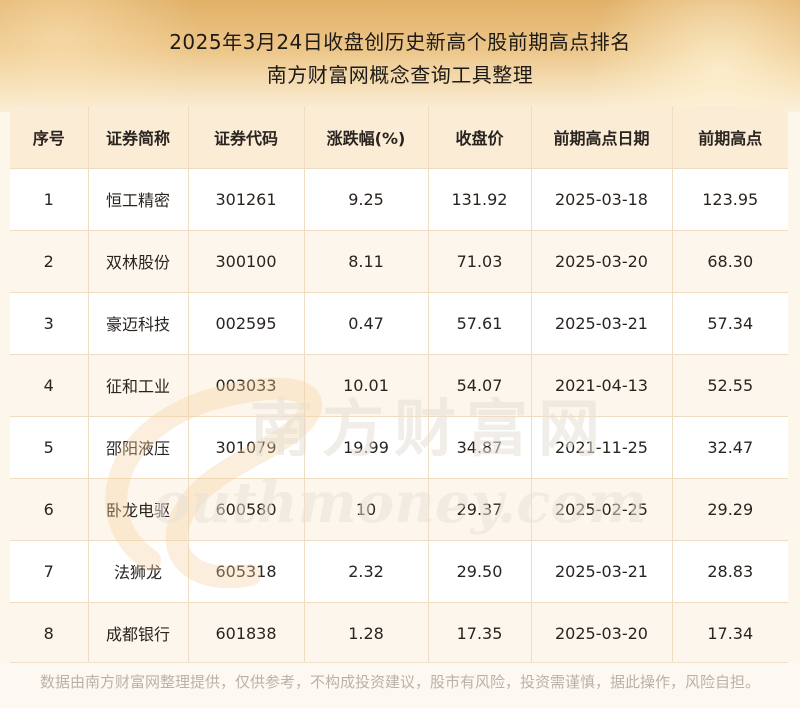 Image resolution: width=800 pixels, height=708 pixels. I want to click on cell-change: 2.32, so click(366, 571).